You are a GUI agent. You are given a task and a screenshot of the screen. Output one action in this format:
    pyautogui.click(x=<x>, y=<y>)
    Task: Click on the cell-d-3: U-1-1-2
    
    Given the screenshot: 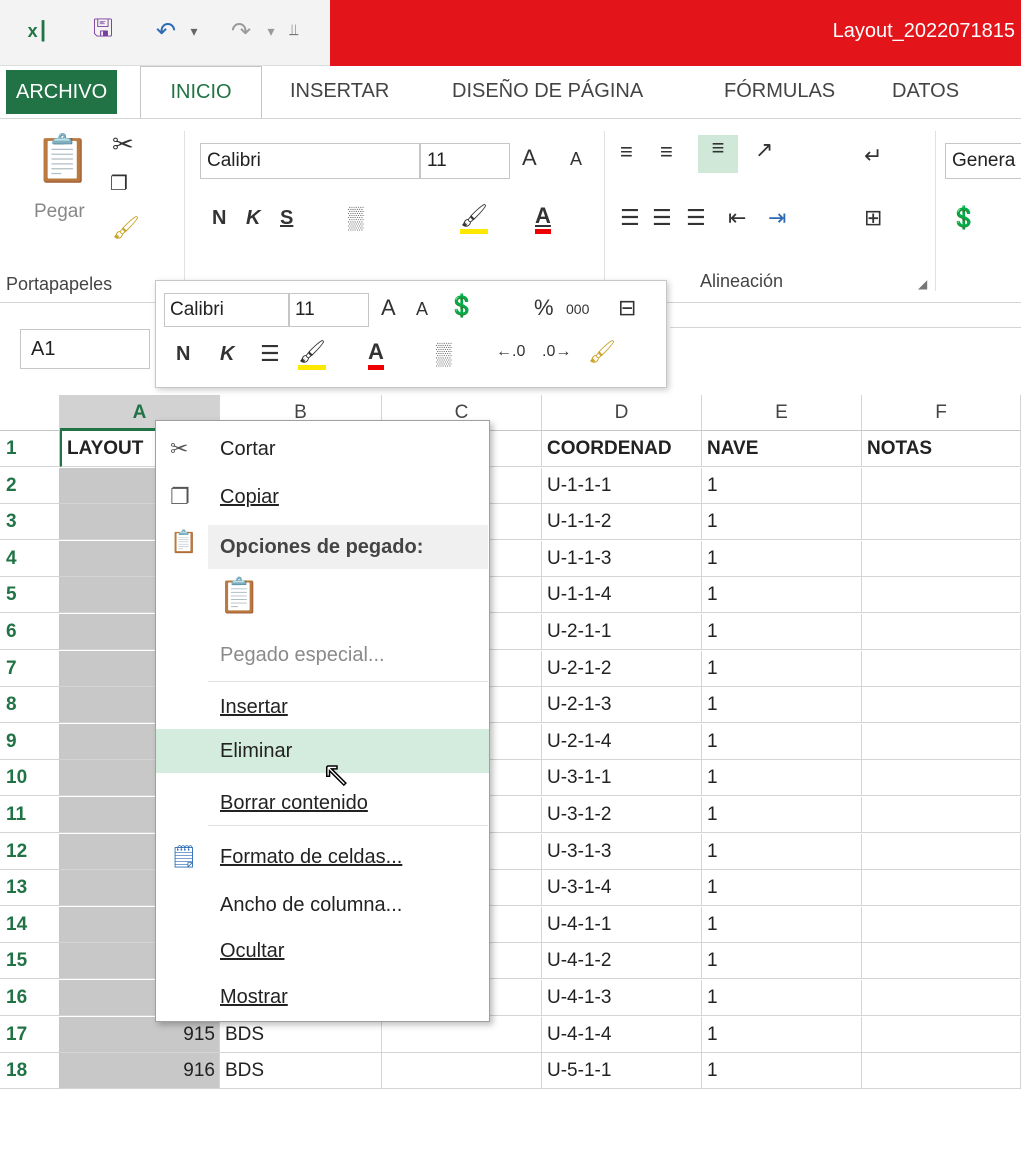 What is the action you would take?
    pyautogui.click(x=622, y=522)
    